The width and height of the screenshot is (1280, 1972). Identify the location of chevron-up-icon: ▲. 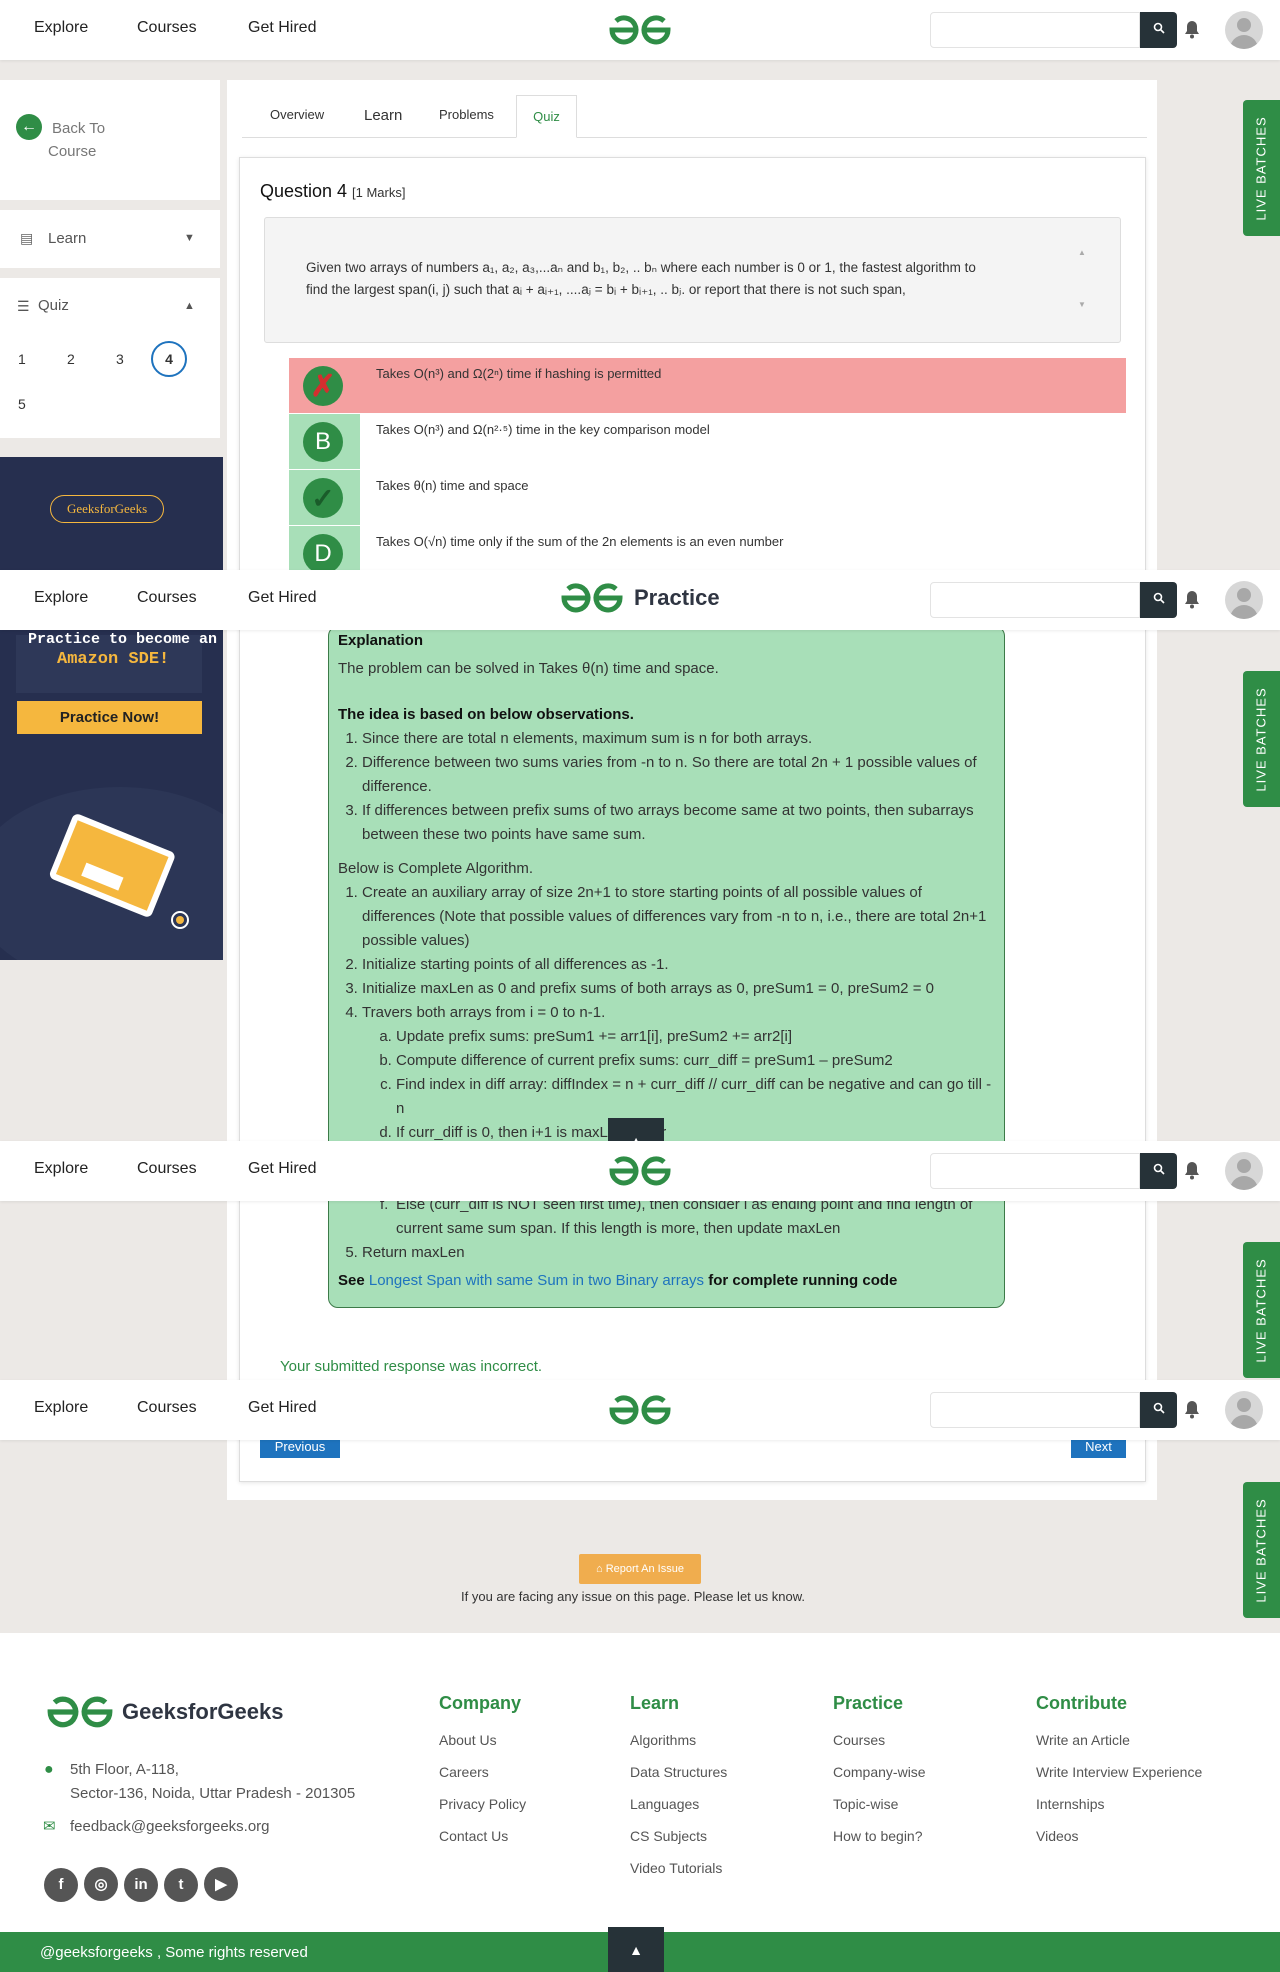
(189, 306).